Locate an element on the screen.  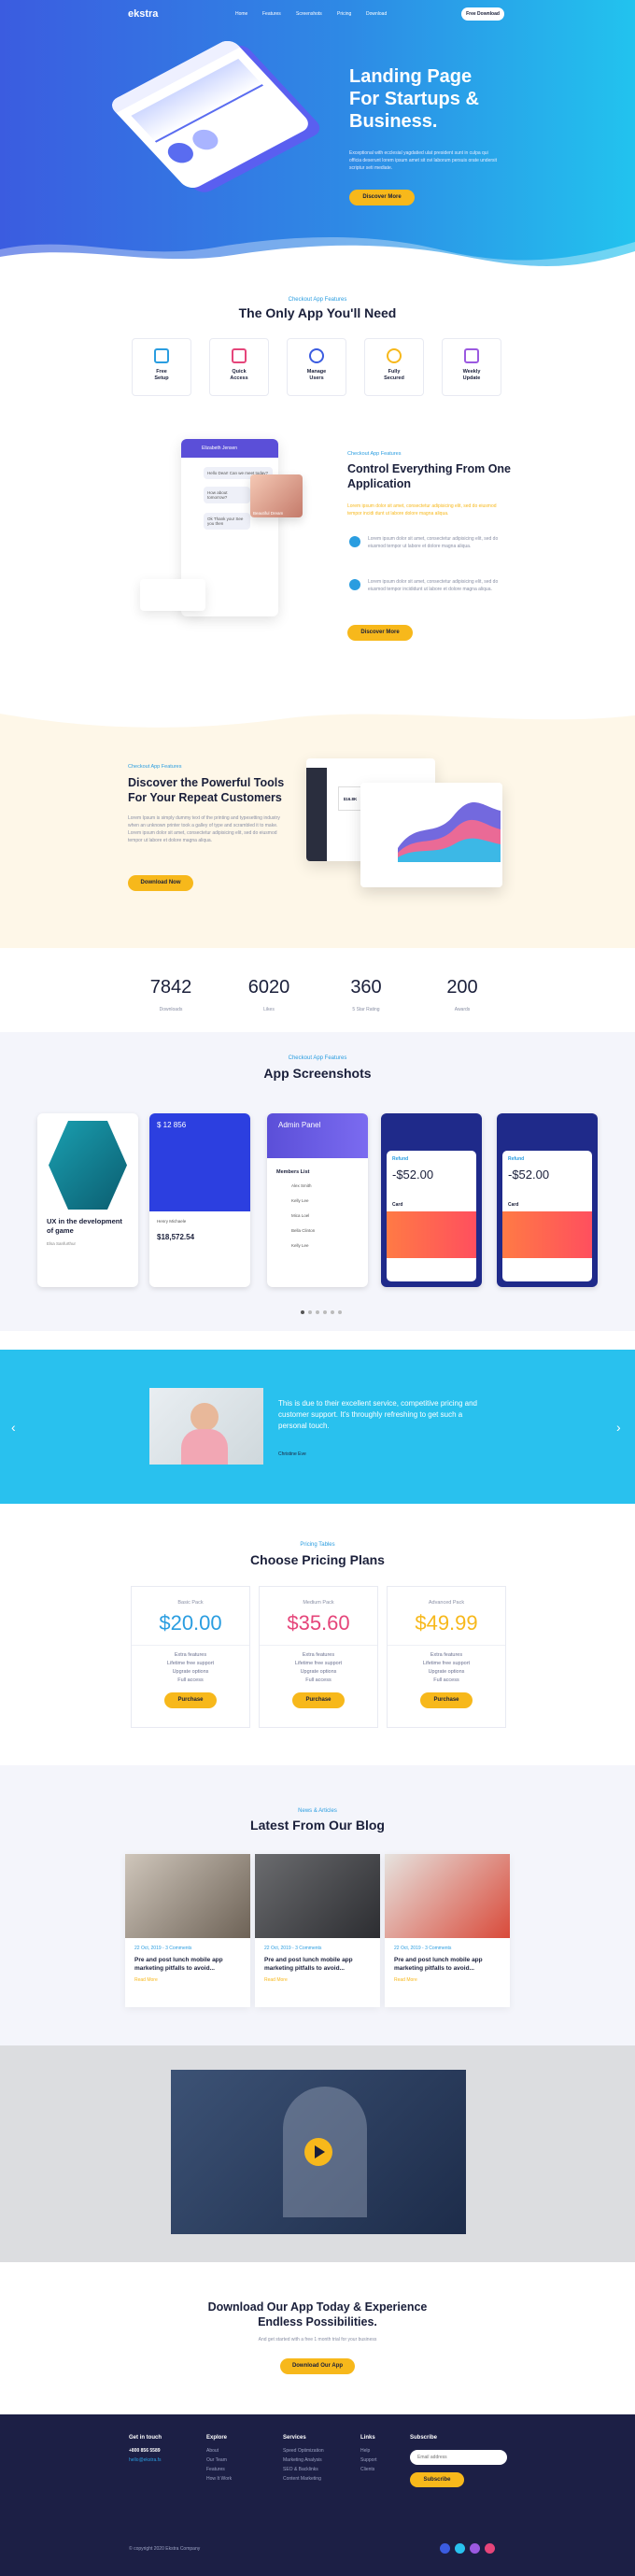
video-player is located at coordinates (319, 2152).